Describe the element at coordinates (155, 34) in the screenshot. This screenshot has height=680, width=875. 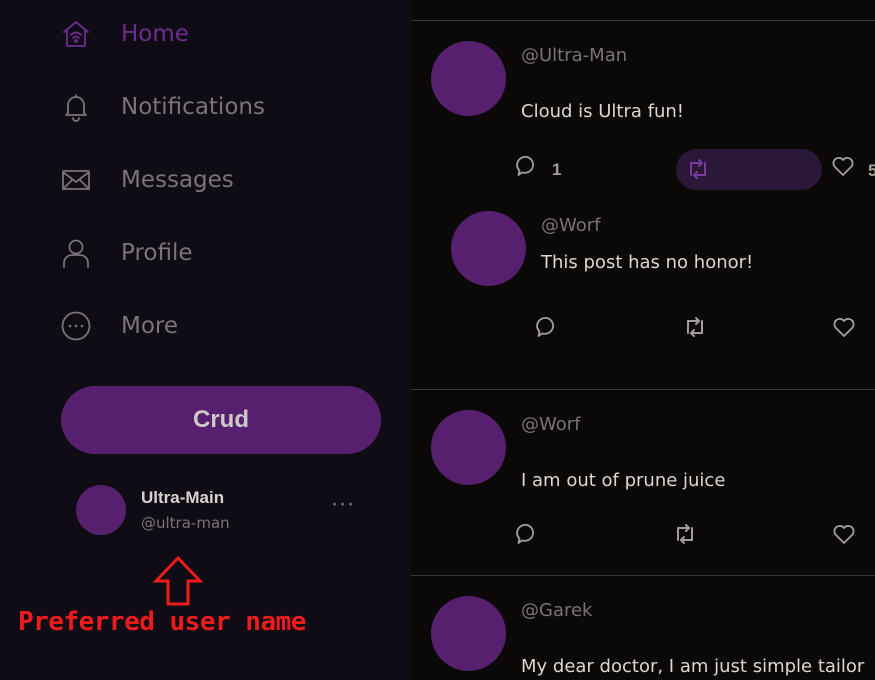
I see `nav-label-home: Home` at that location.